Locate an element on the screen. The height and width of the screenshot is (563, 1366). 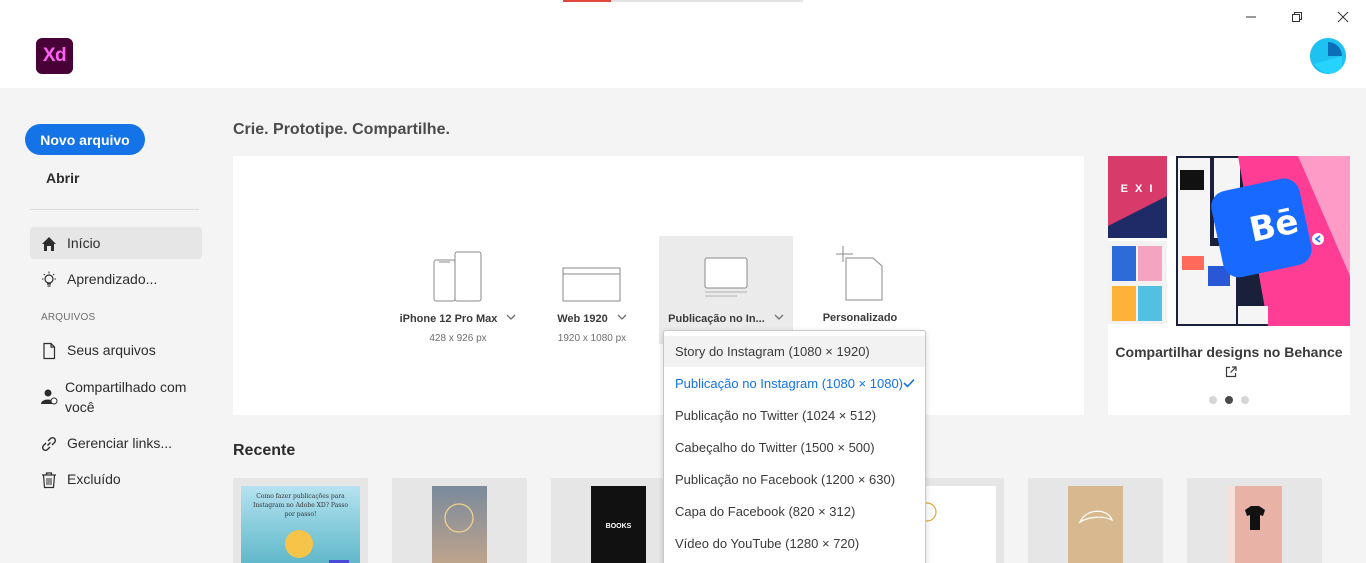
behance-promo-image is located at coordinates (1229, 241).